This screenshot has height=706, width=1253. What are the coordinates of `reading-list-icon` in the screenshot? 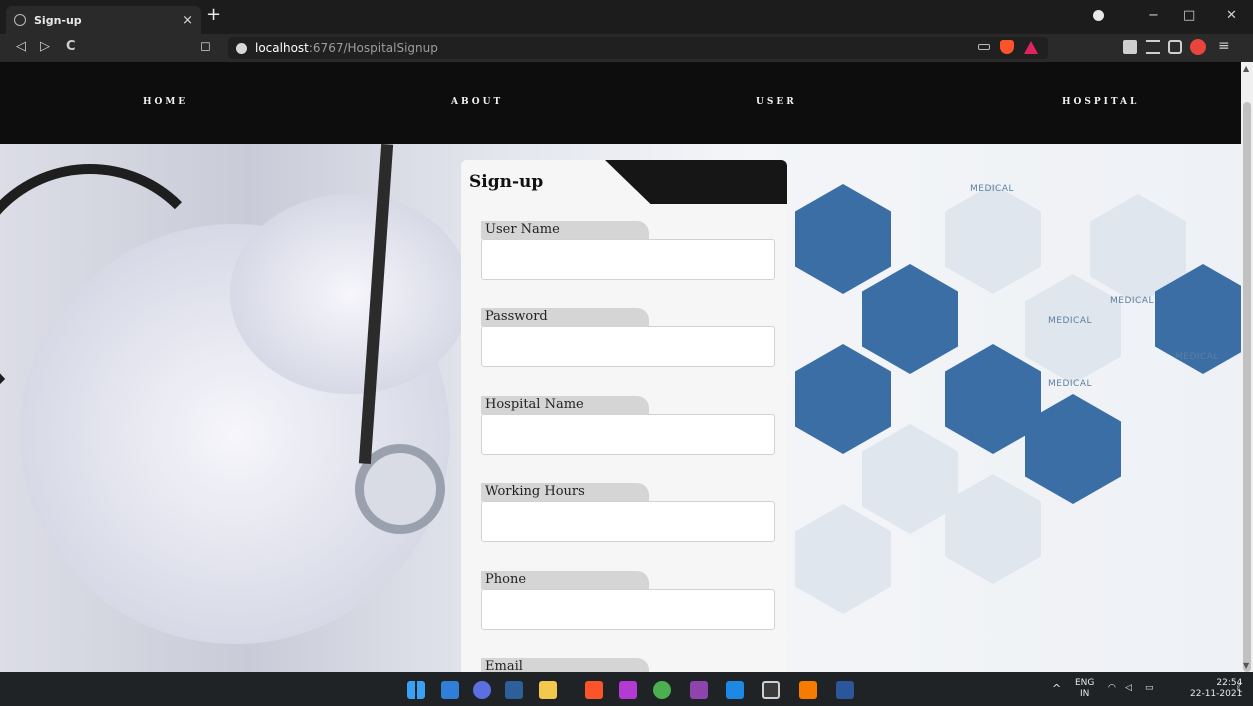 It's located at (1153, 47).